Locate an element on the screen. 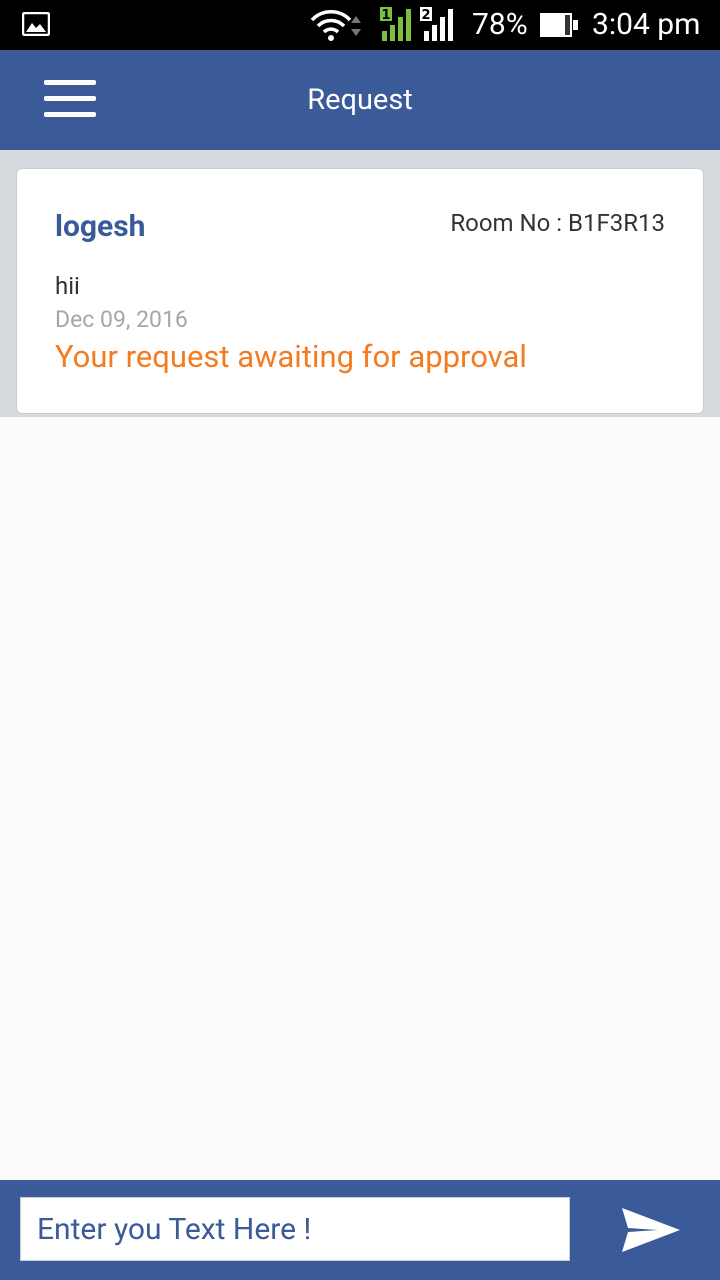  wifi-icon is located at coordinates (335, 25).